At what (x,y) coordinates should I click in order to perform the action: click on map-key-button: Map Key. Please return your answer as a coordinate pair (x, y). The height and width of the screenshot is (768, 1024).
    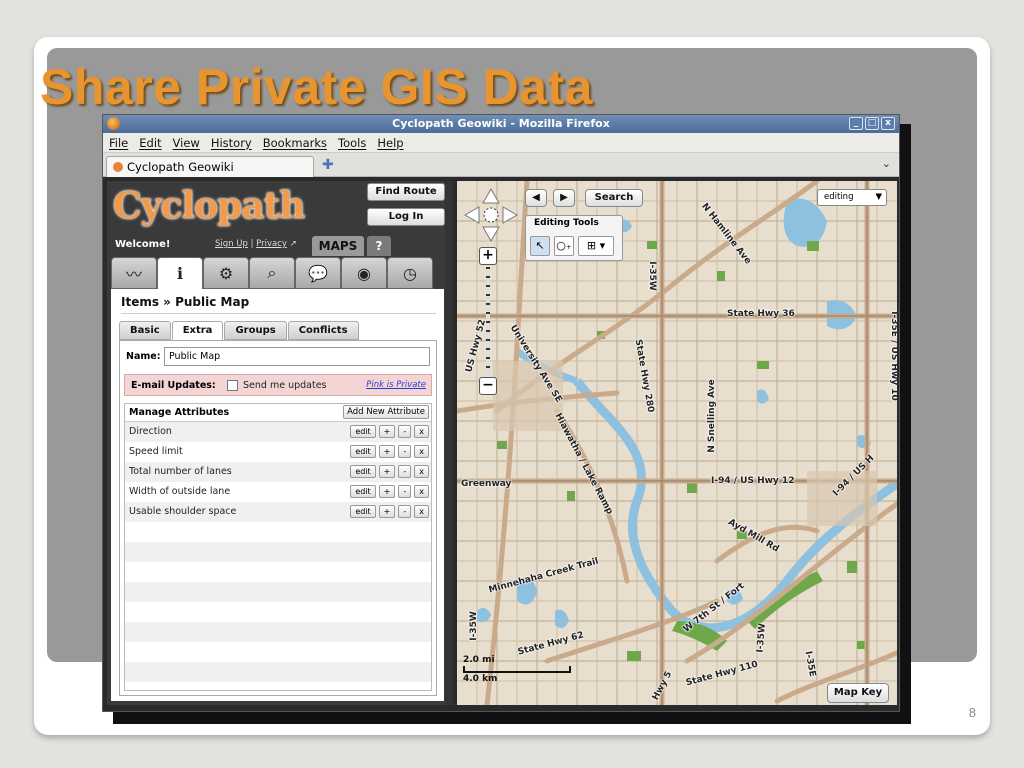
    Looking at the image, I should click on (858, 693).